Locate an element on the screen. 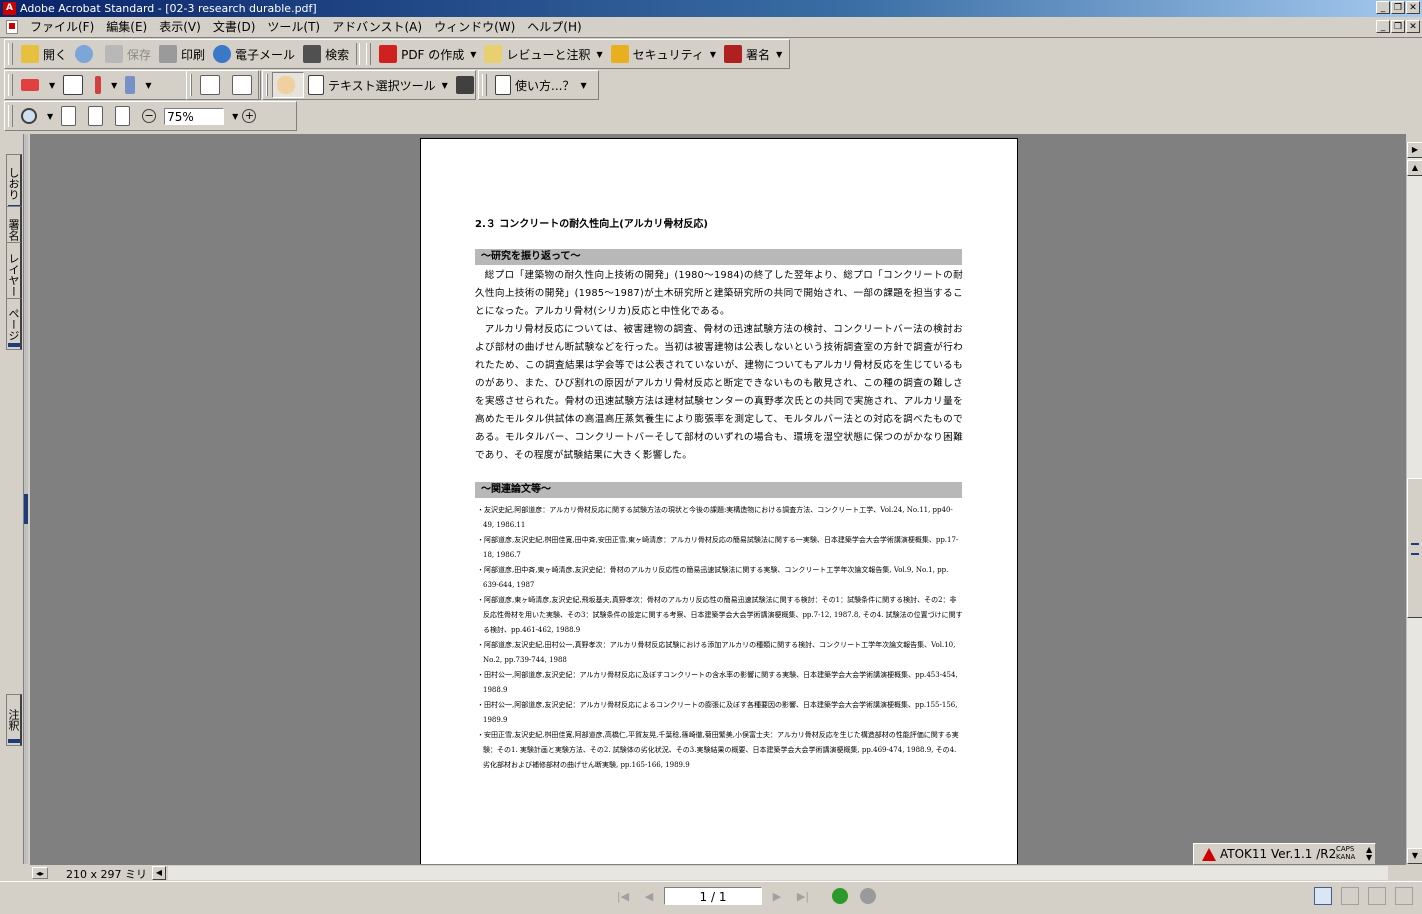 The width and height of the screenshot is (1422, 914). previous-page-icon: ◀ is located at coordinates (649, 897).